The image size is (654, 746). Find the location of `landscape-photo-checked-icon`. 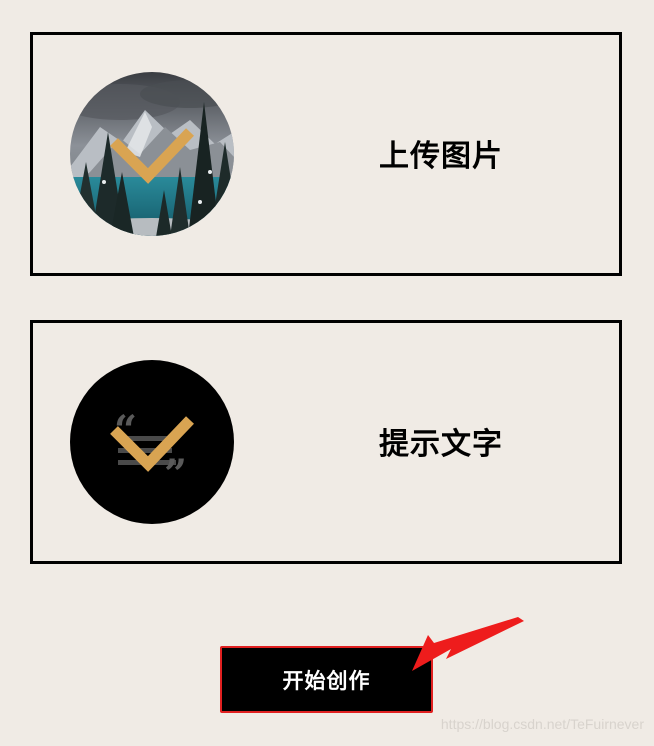

landscape-photo-checked-icon is located at coordinates (152, 154).